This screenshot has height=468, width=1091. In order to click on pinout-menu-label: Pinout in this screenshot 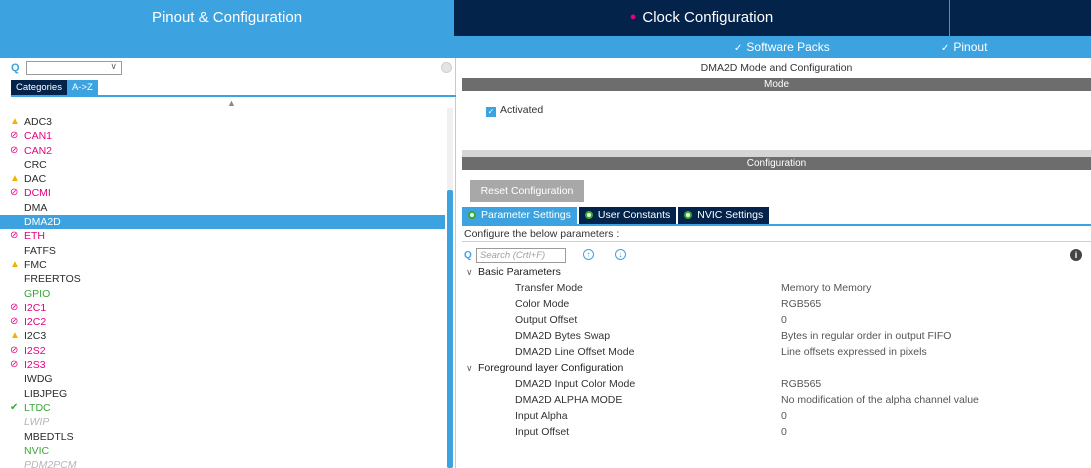, I will do `click(970, 47)`.